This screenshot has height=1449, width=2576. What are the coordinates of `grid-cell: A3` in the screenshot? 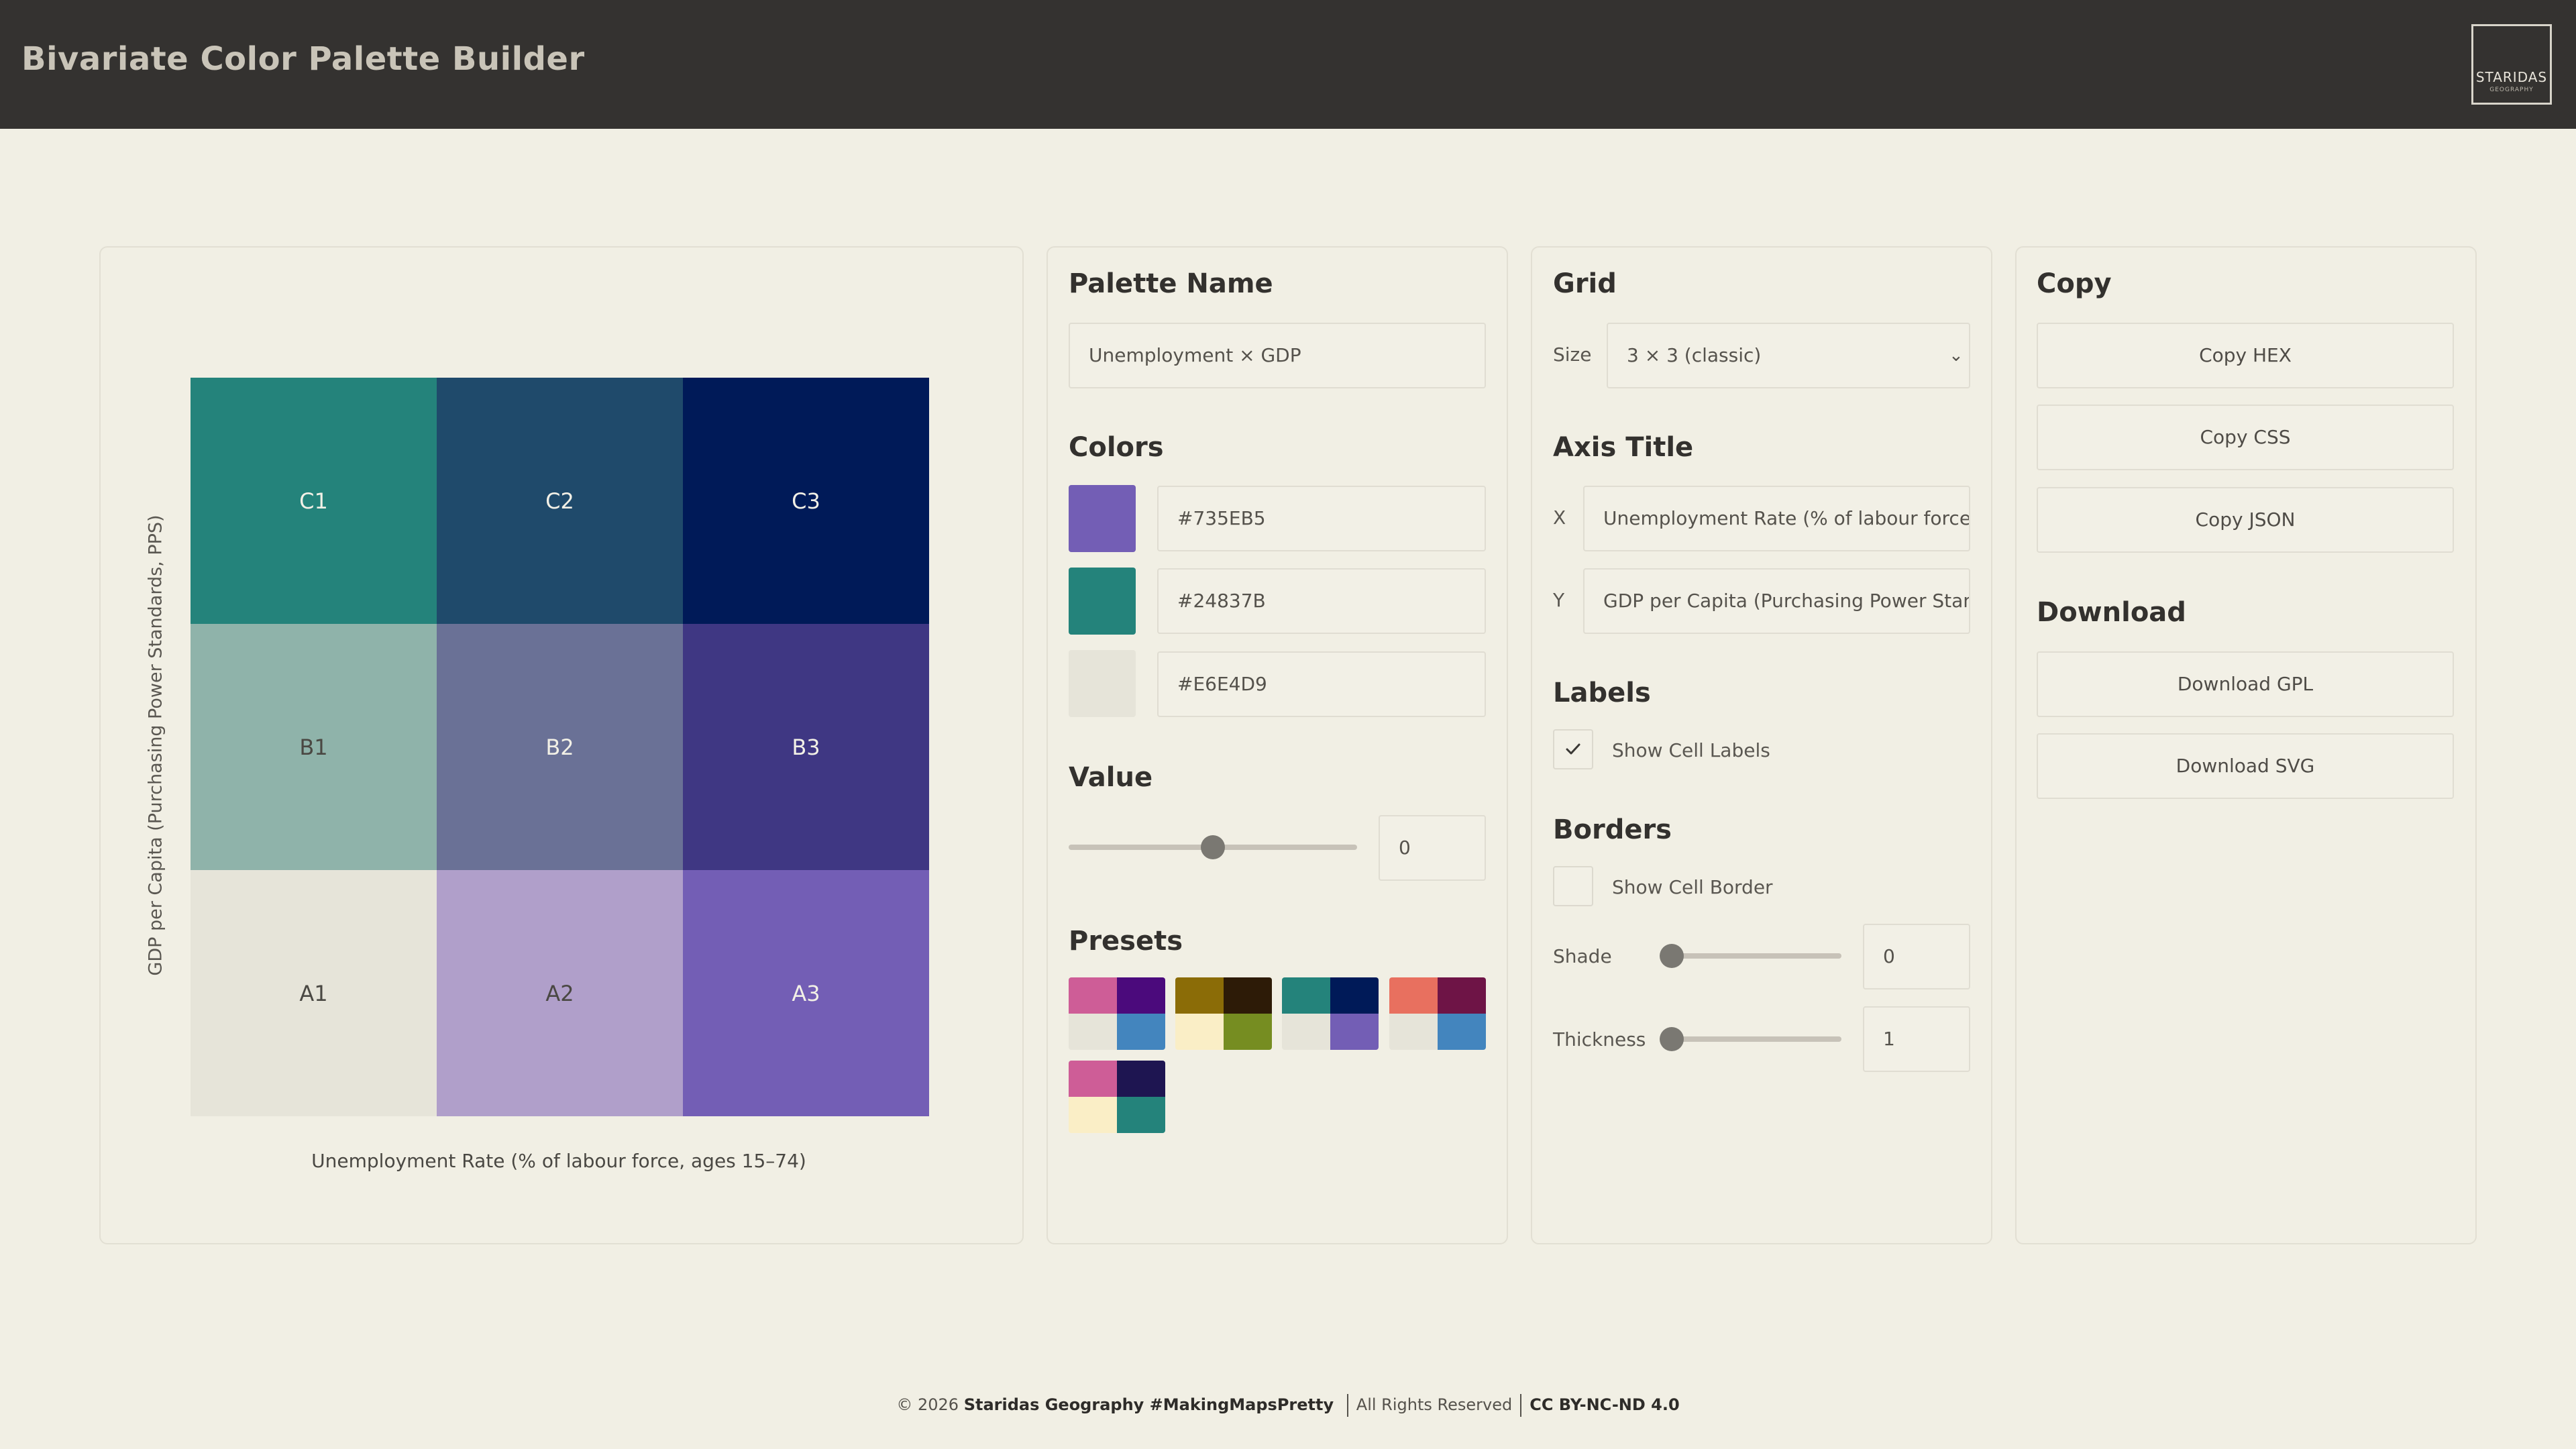 It's located at (806, 993).